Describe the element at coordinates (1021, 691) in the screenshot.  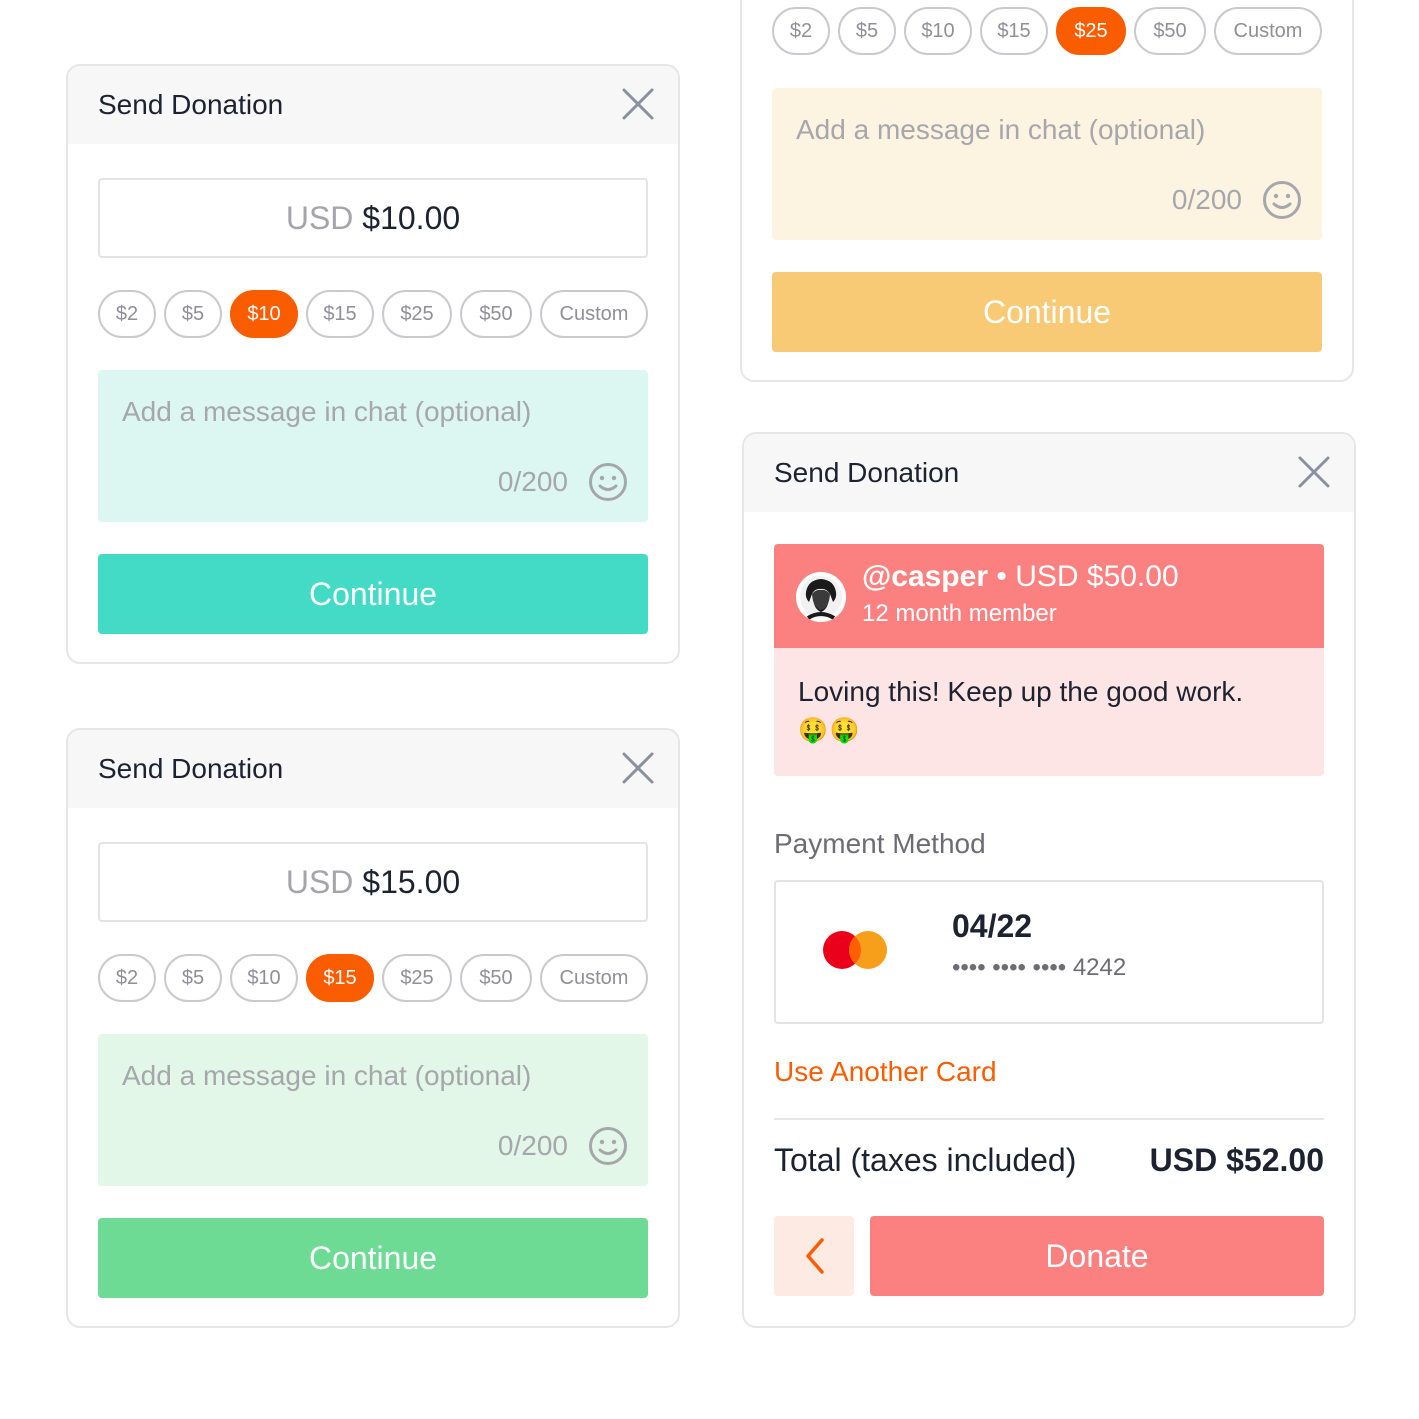
I see `donation-message: Loving this! Keep up the good work.` at that location.